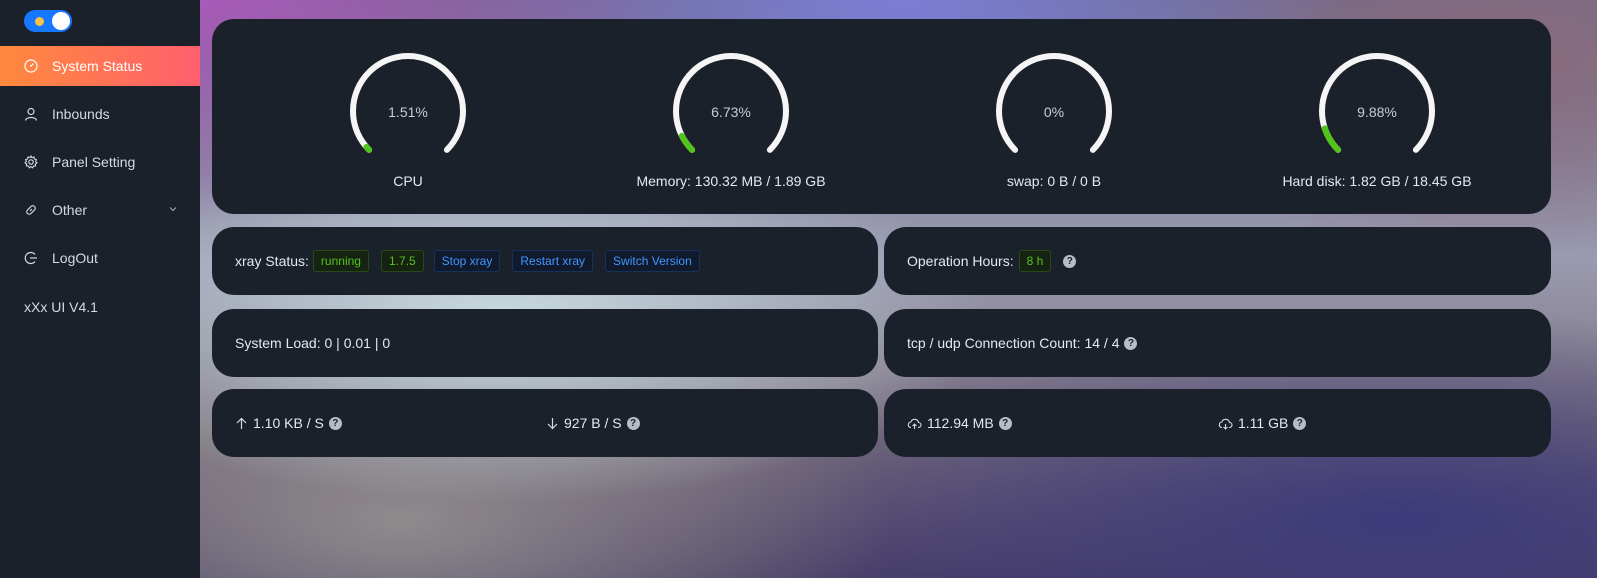 Image resolution: width=1597 pixels, height=578 pixels. I want to click on arrow-up-icon, so click(241, 423).